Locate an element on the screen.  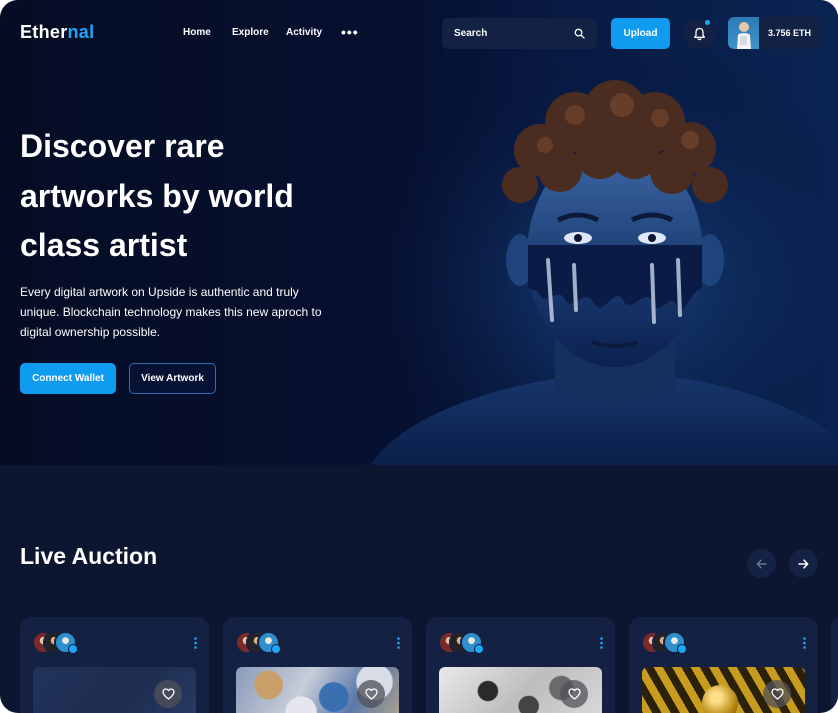
bell-icon is located at coordinates (699, 33).